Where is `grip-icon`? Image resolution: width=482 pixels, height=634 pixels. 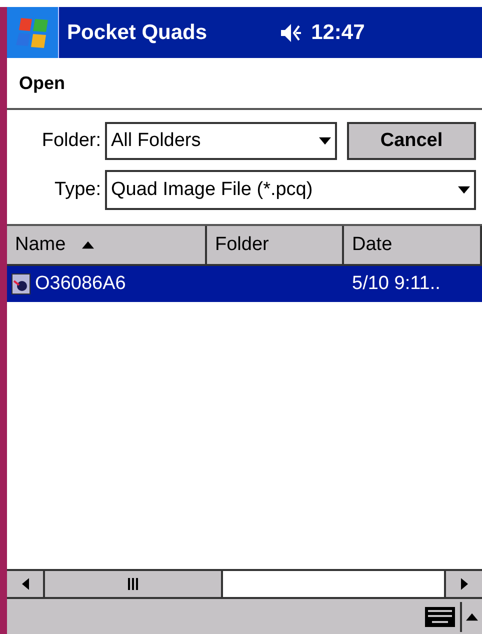 grip-icon is located at coordinates (133, 584).